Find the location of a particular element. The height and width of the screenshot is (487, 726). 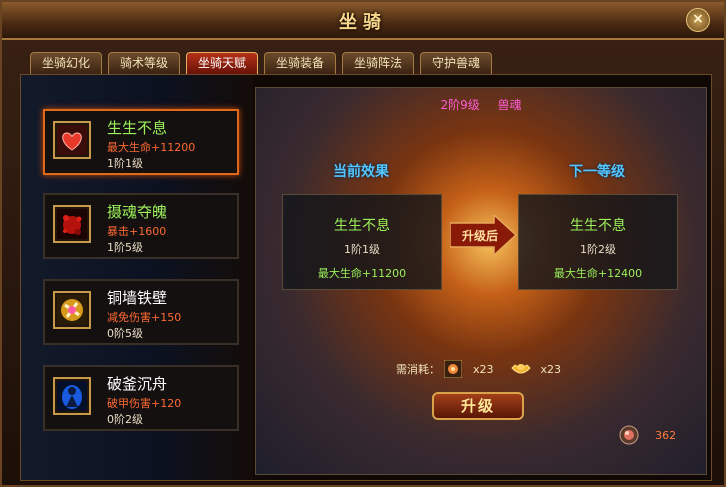

talent-card: 生生不息 最大生命+11200 1阶1级 is located at coordinates (141, 142).